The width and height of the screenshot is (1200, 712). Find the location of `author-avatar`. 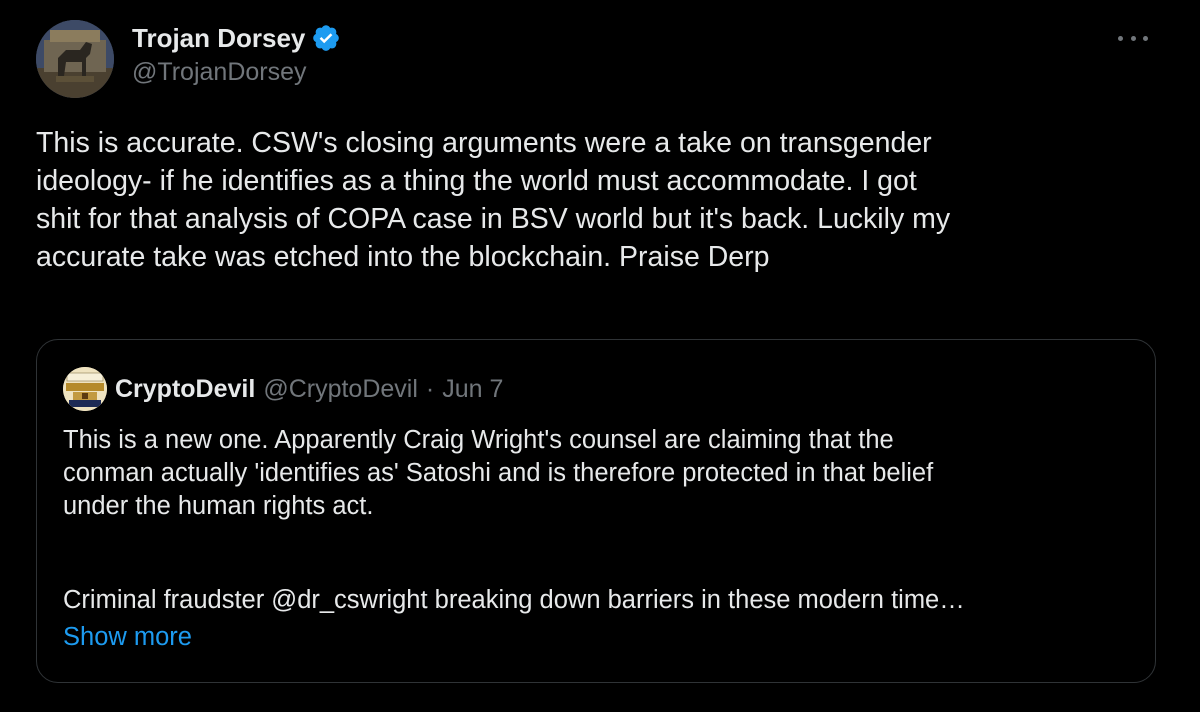

author-avatar is located at coordinates (75, 59).